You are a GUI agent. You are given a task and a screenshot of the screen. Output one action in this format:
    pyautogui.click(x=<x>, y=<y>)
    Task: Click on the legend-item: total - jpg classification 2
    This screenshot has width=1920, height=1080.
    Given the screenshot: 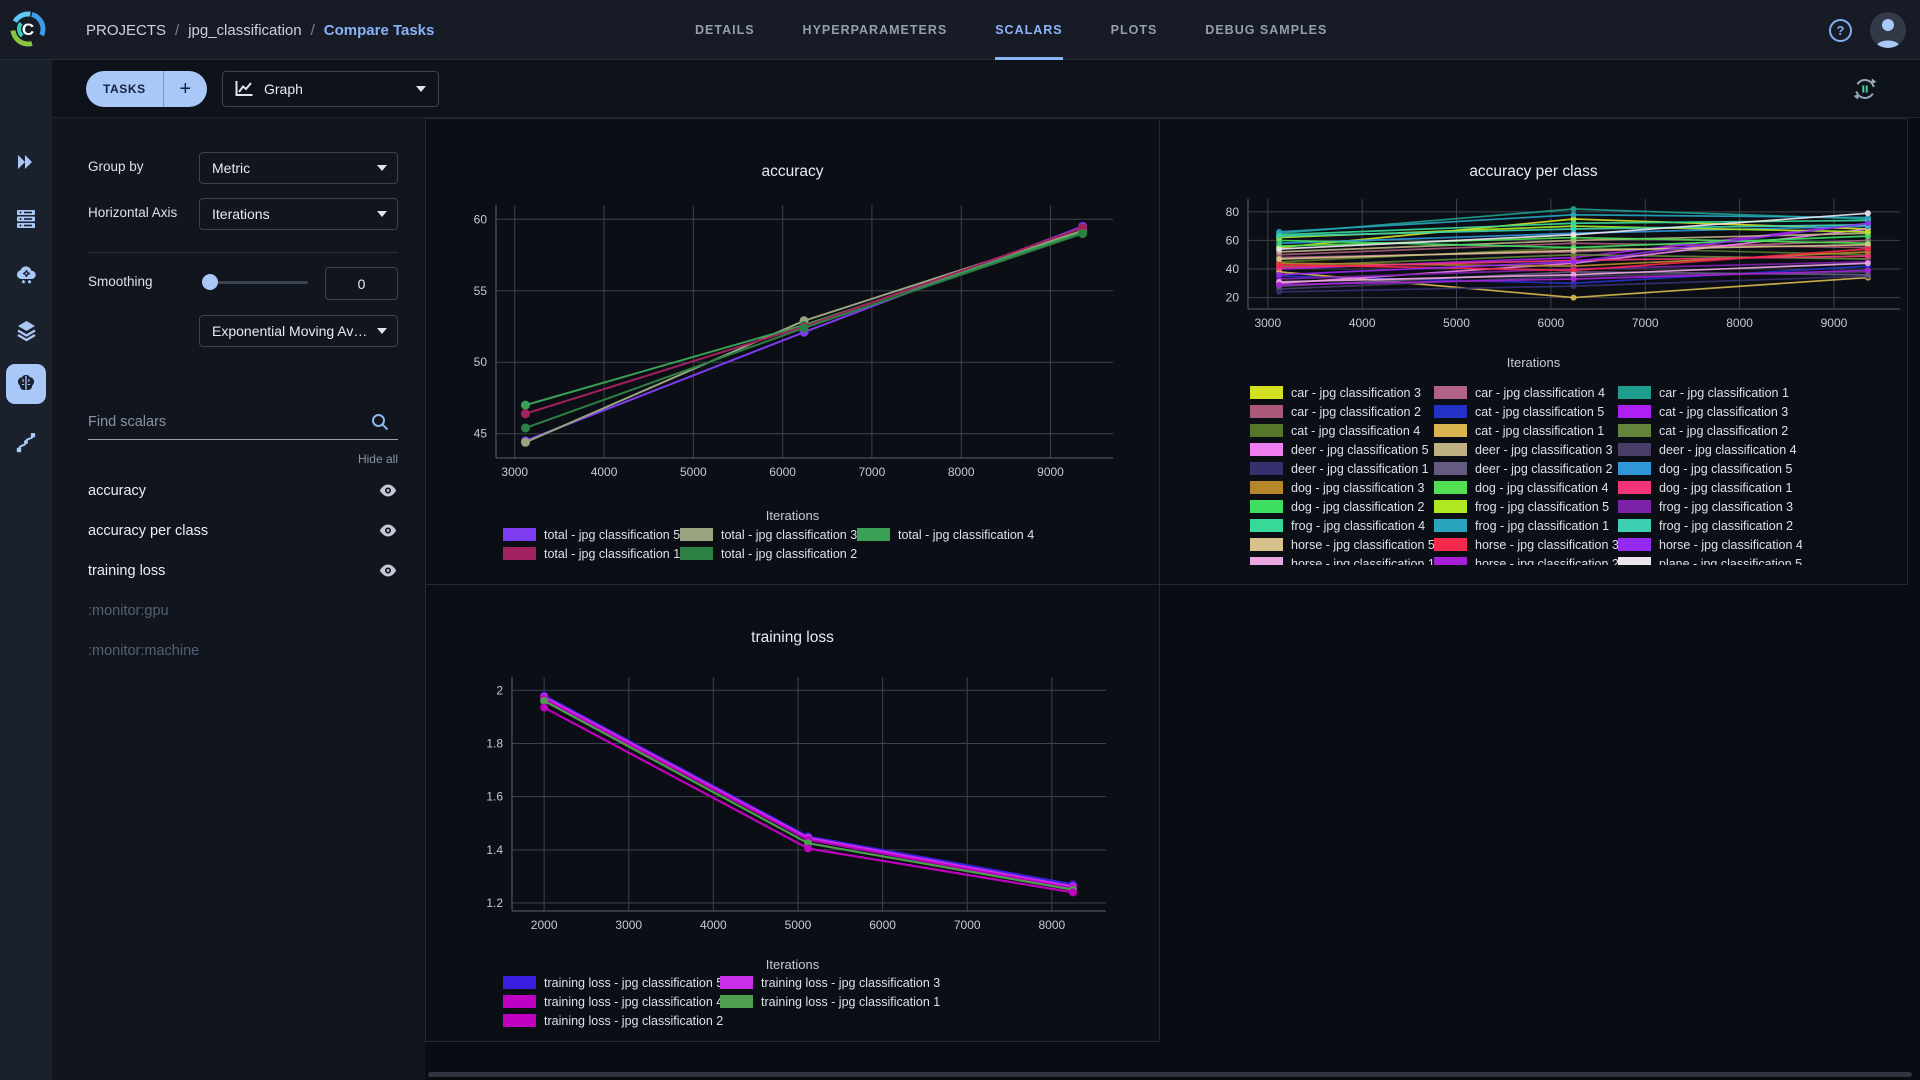 What is the action you would take?
    pyautogui.click(x=768, y=553)
    